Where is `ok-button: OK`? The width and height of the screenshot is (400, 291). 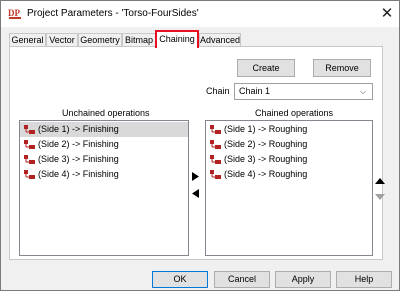
ok-button: OK is located at coordinates (180, 279).